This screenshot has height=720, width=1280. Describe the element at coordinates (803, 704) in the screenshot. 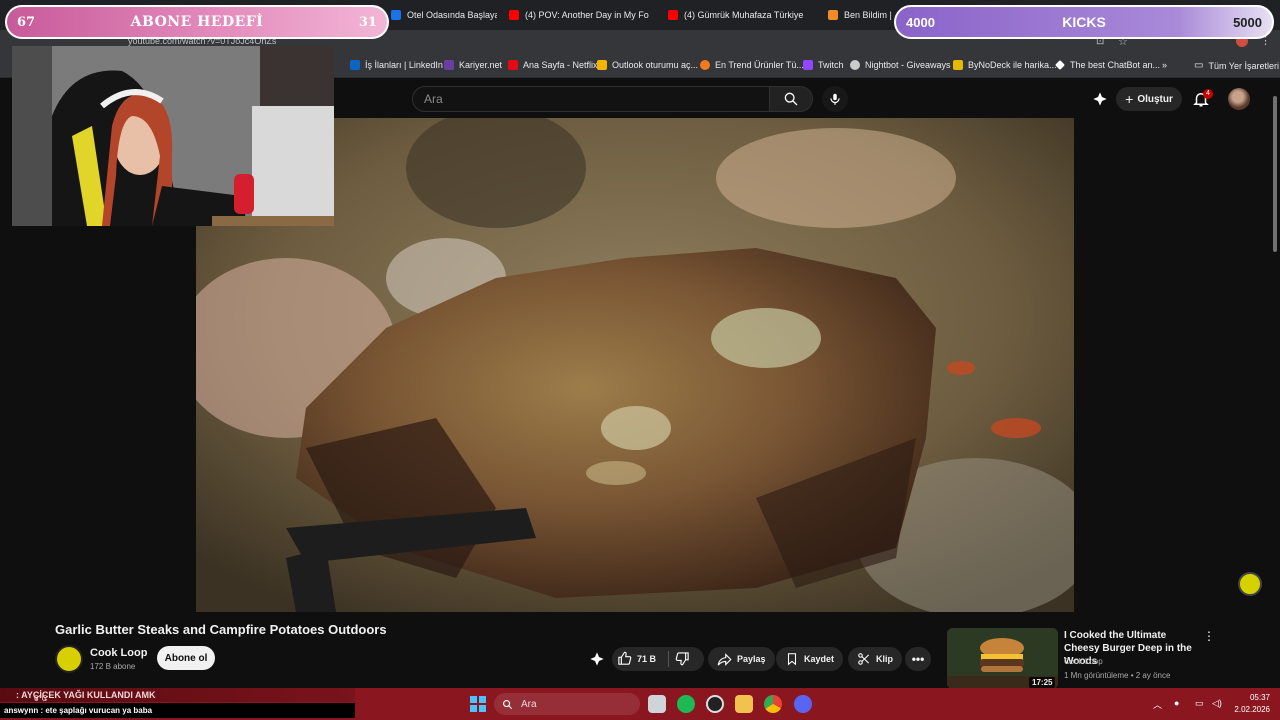

I see `discord-icon` at that location.